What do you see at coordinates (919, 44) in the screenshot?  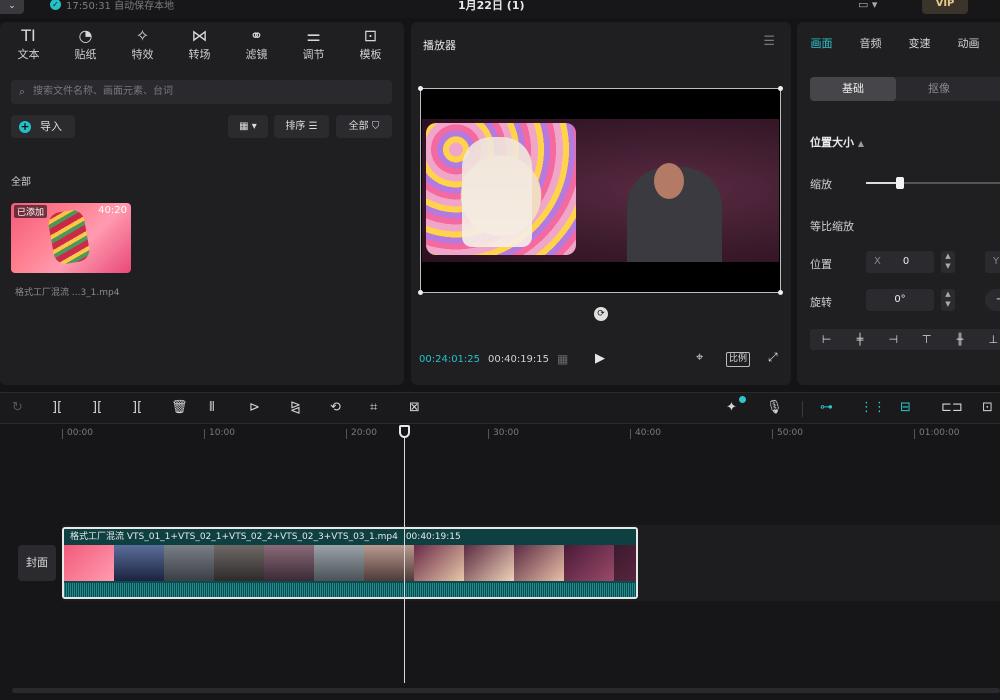 I see `tab-speed: 变速` at bounding box center [919, 44].